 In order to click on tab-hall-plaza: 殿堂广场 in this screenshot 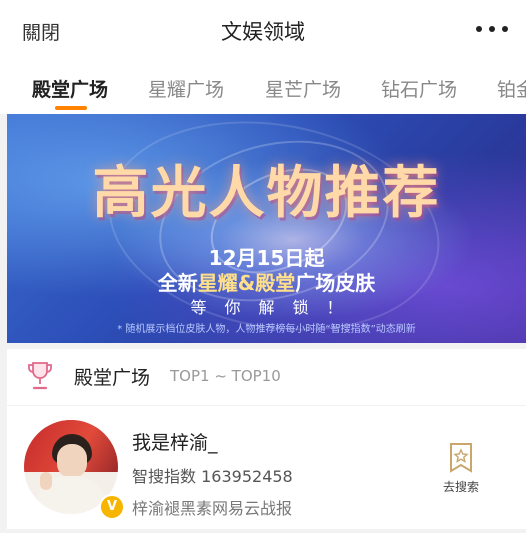, I will do `click(70, 88)`.